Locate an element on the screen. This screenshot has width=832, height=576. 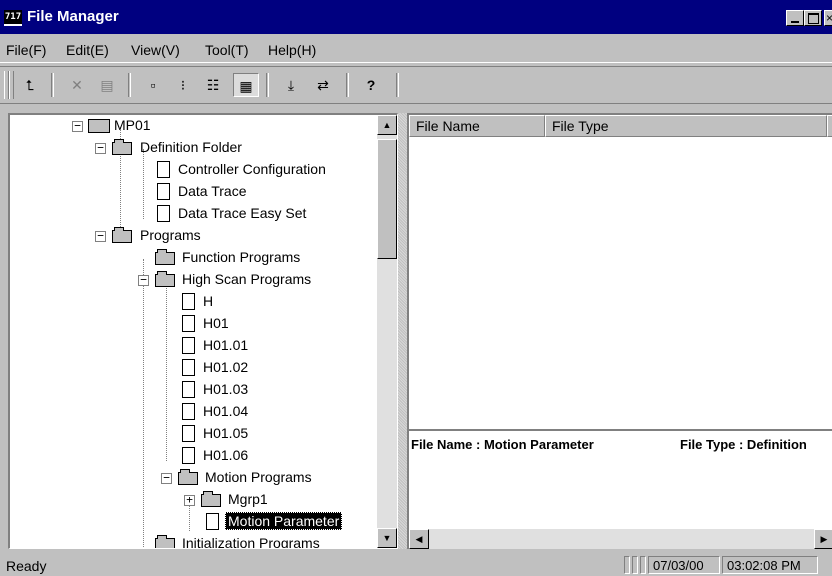
toolbar: ⮤ ✕ ▤ ▫ ⁝ ☷ ▦ ⤓ ⇄ ? is located at coordinates (416, 85).